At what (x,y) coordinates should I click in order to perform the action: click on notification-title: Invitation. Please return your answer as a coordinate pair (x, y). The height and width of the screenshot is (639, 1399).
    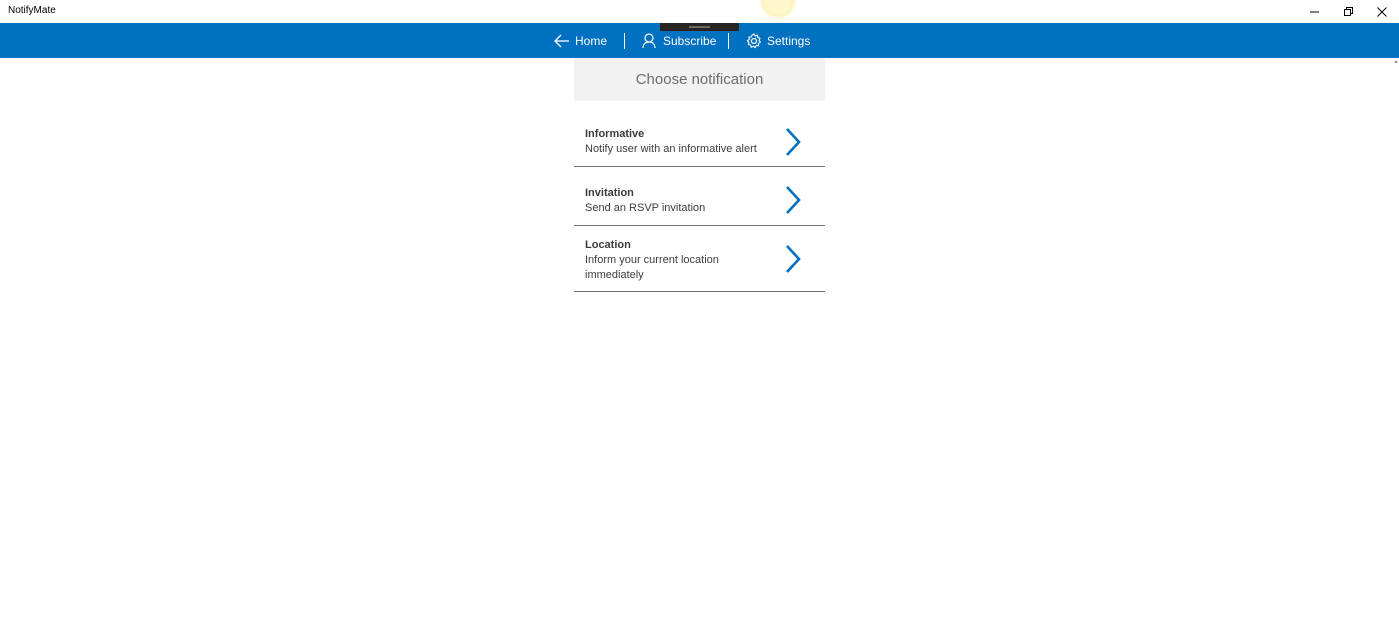
    Looking at the image, I should click on (609, 193).